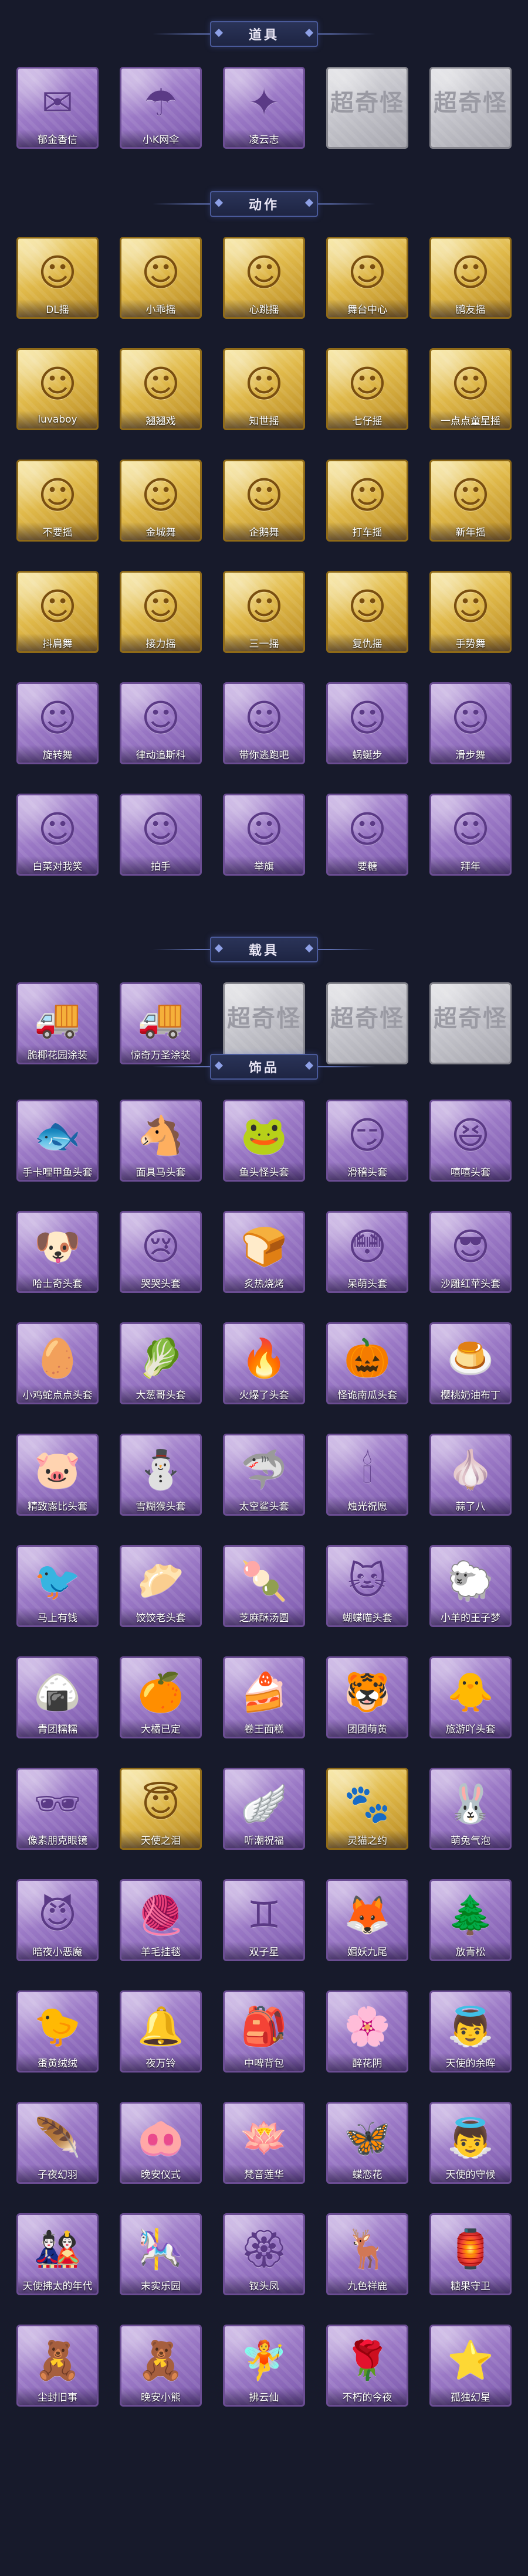 Image resolution: width=528 pixels, height=2576 pixels. What do you see at coordinates (161, 1699) in the screenshot?
I see `item-card: 🍊 大橘已定` at bounding box center [161, 1699].